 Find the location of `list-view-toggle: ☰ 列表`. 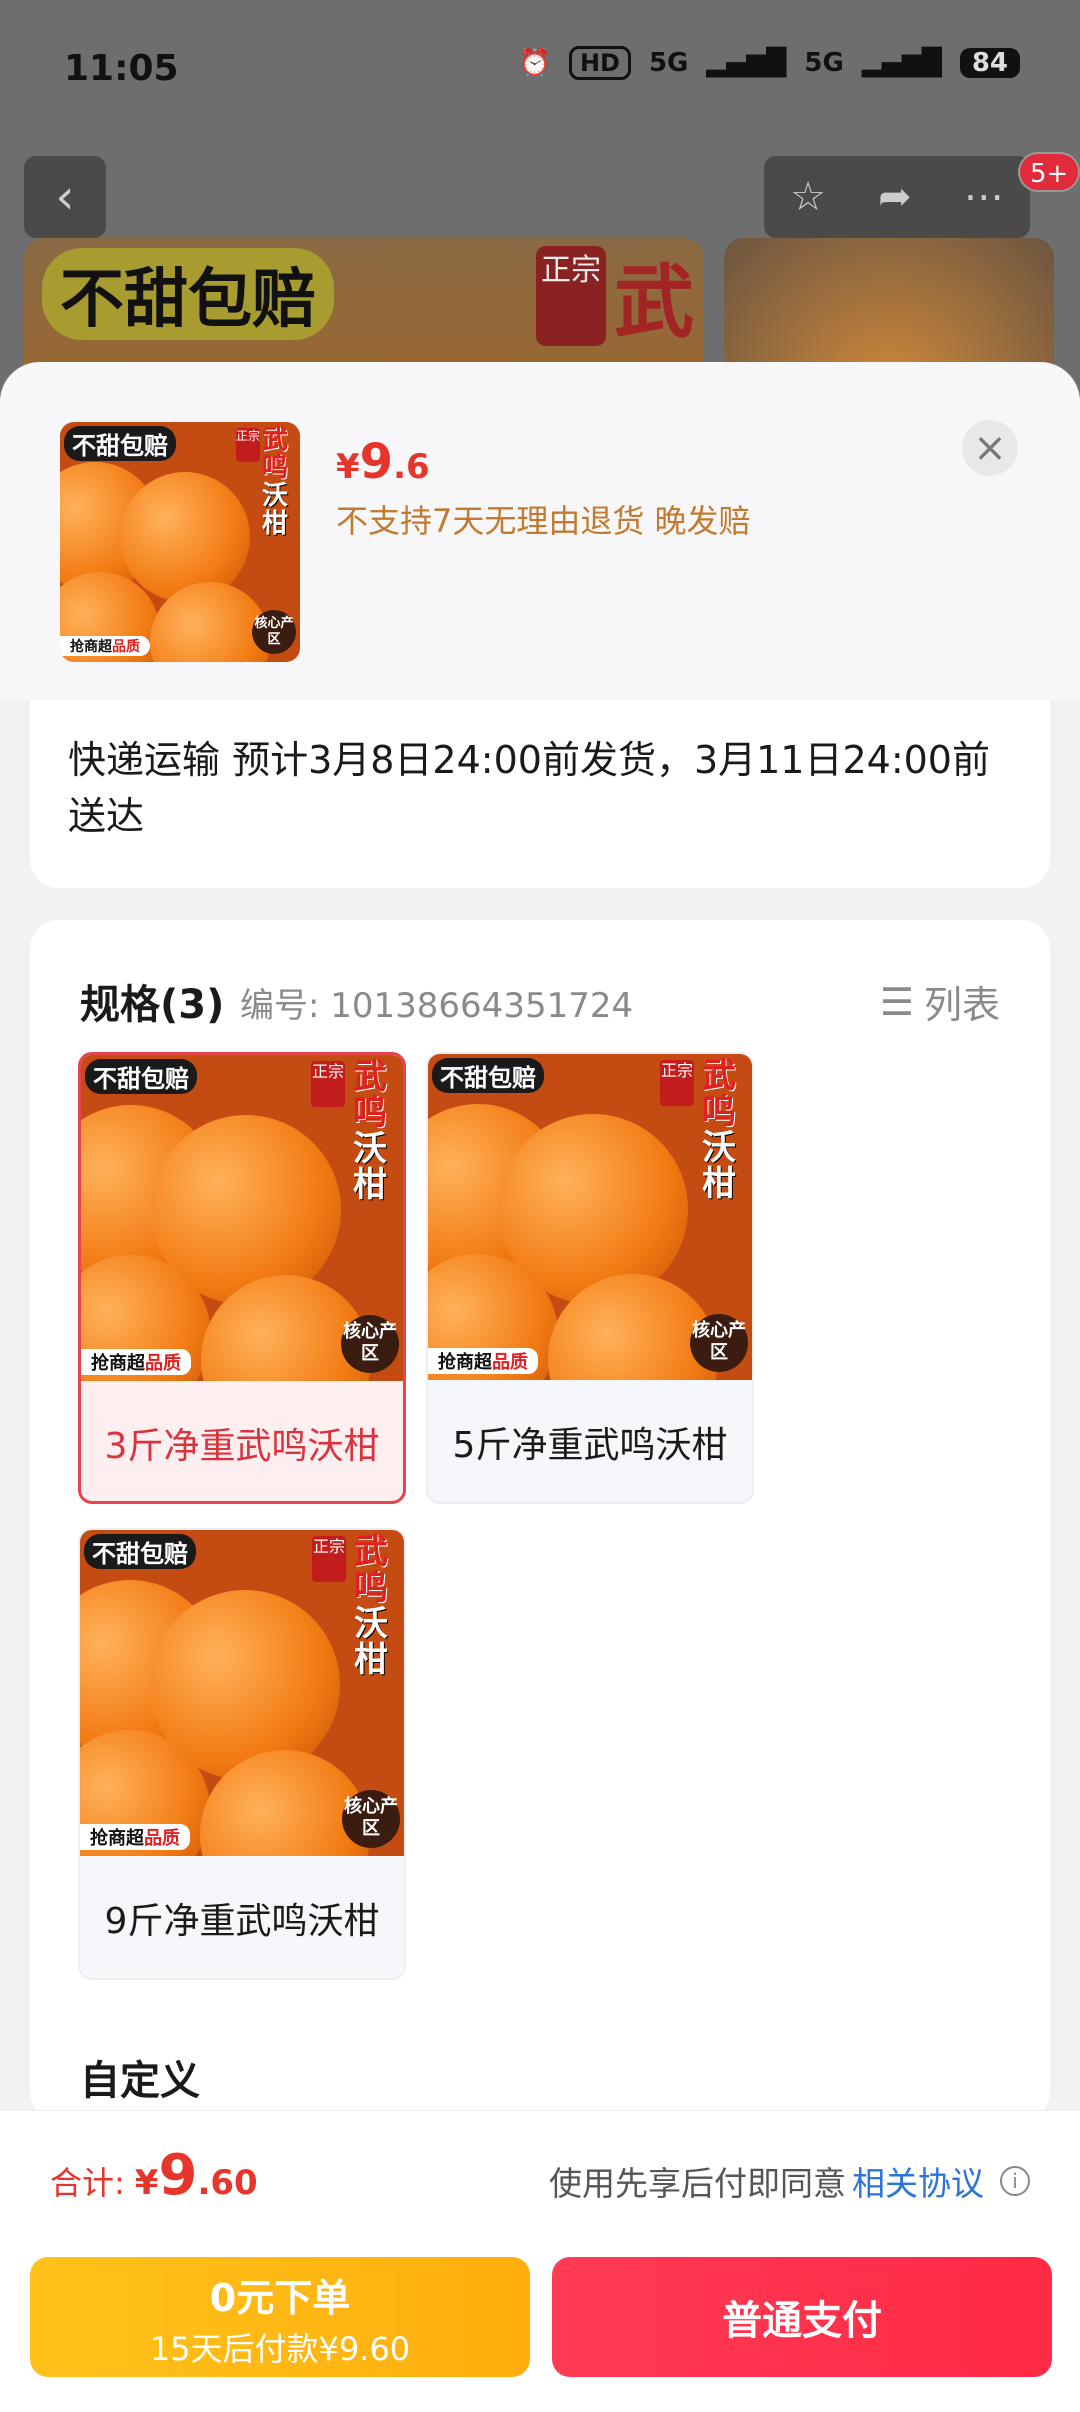

list-view-toggle: ☰ 列表 is located at coordinates (940, 1001).